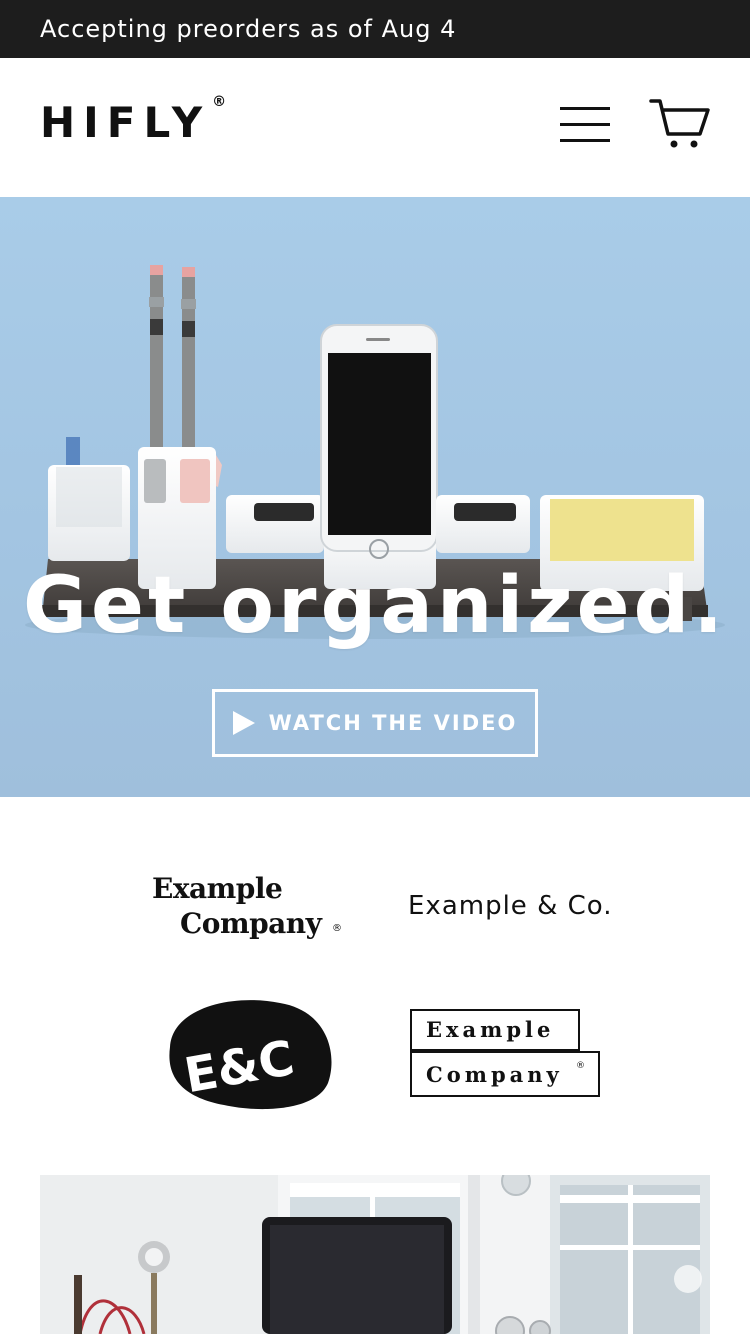 This screenshot has height=1334, width=750. I want to click on press-logo-1: Example Company ®, so click(252, 910).